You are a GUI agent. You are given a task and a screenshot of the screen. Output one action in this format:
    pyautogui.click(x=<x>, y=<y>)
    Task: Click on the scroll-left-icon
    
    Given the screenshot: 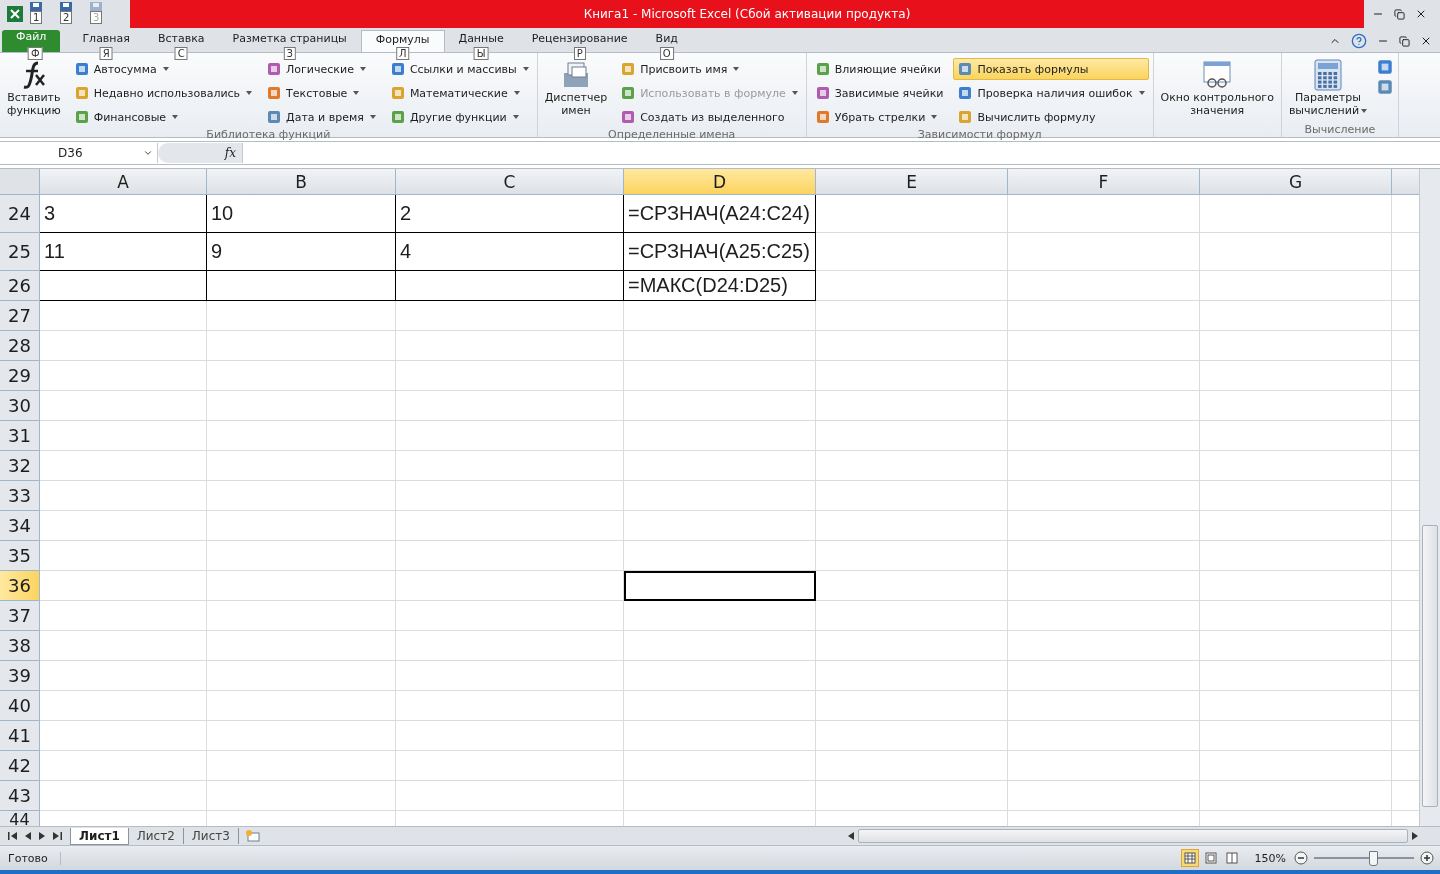 What is the action you would take?
    pyautogui.click(x=851, y=836)
    